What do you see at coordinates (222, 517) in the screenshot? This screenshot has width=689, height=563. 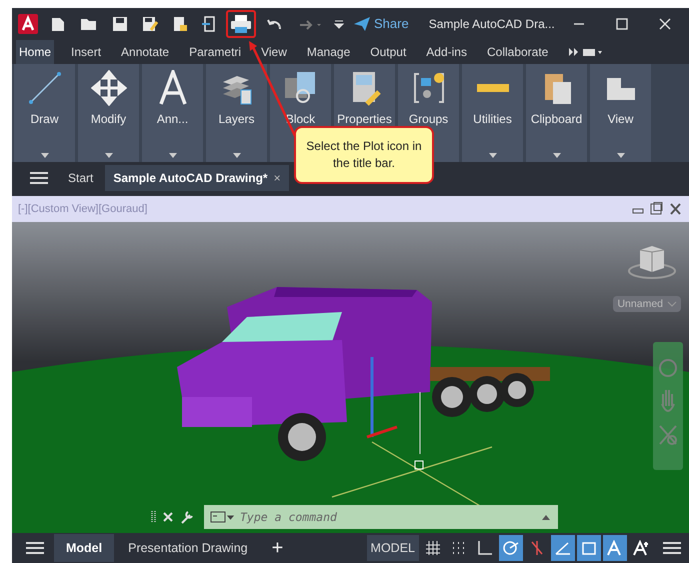 I see `command-prompt-icon` at bounding box center [222, 517].